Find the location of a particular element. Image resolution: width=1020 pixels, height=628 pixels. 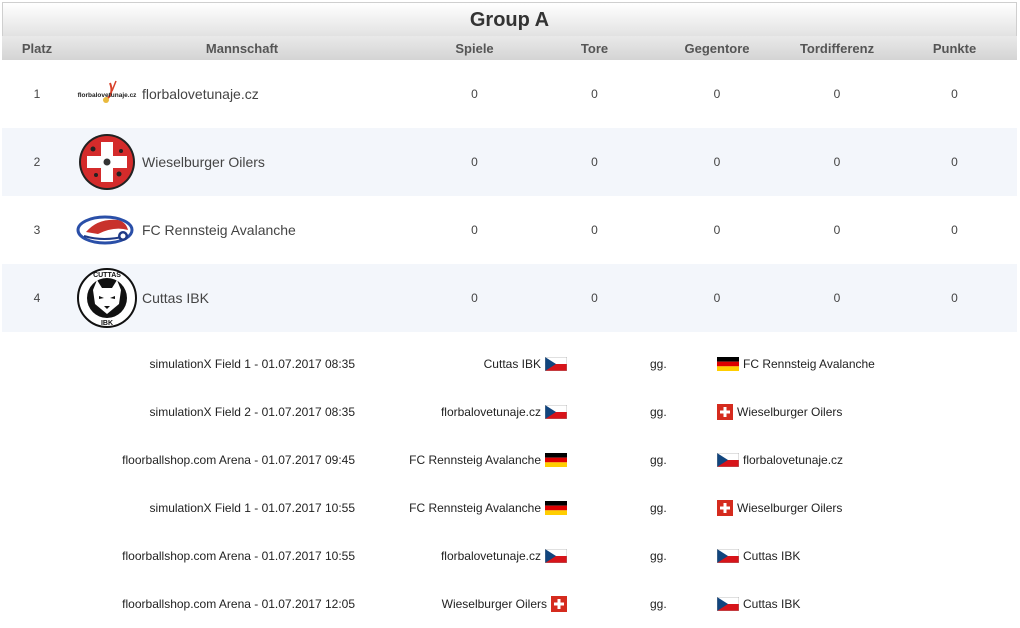

group-title: Group A is located at coordinates (509, 19).